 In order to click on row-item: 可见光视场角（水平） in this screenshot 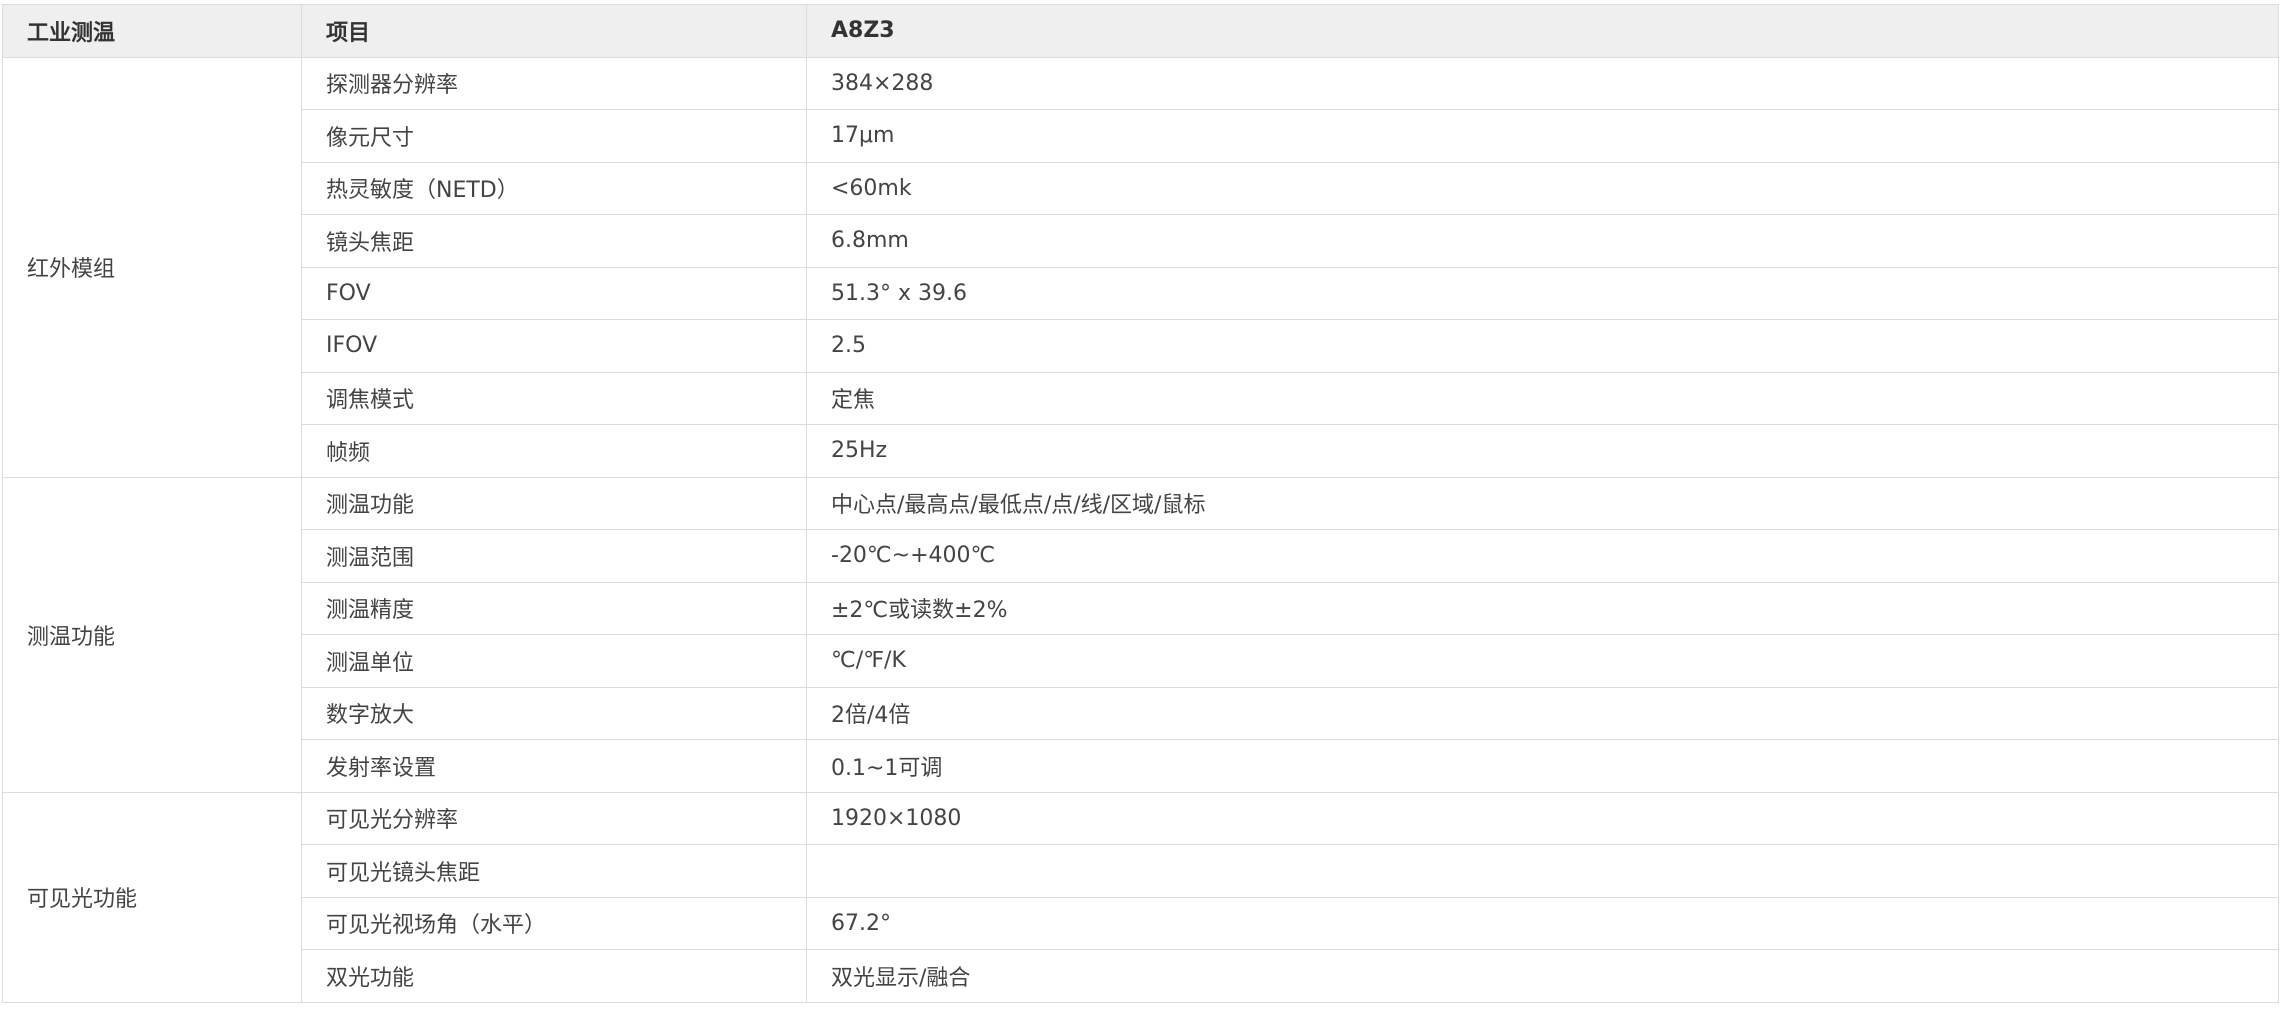, I will do `click(554, 923)`.